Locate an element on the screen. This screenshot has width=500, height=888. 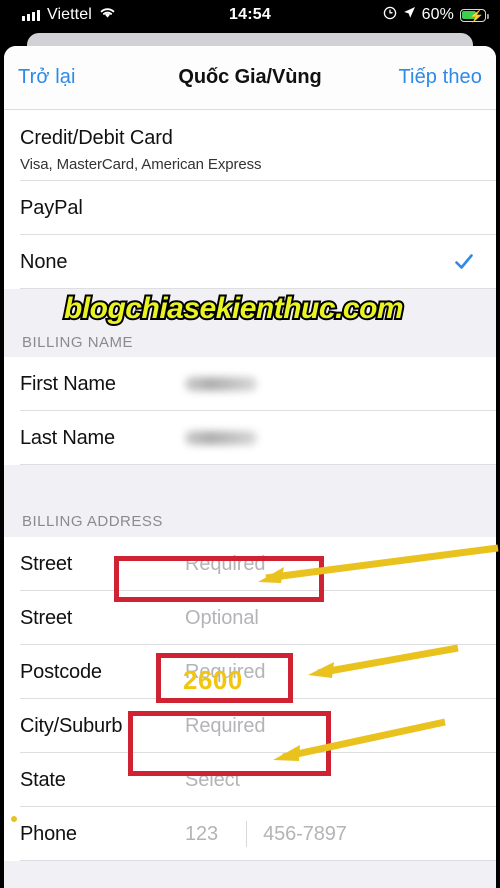
street-optional-row: Street Optional is located at coordinates (250, 618).